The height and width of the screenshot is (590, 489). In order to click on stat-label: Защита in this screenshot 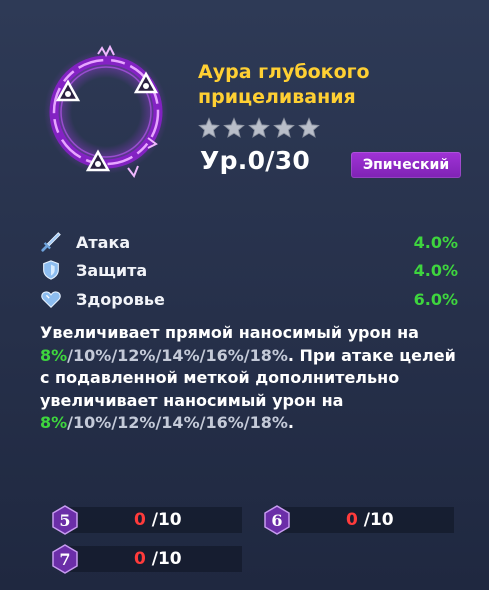, I will do `click(112, 270)`.